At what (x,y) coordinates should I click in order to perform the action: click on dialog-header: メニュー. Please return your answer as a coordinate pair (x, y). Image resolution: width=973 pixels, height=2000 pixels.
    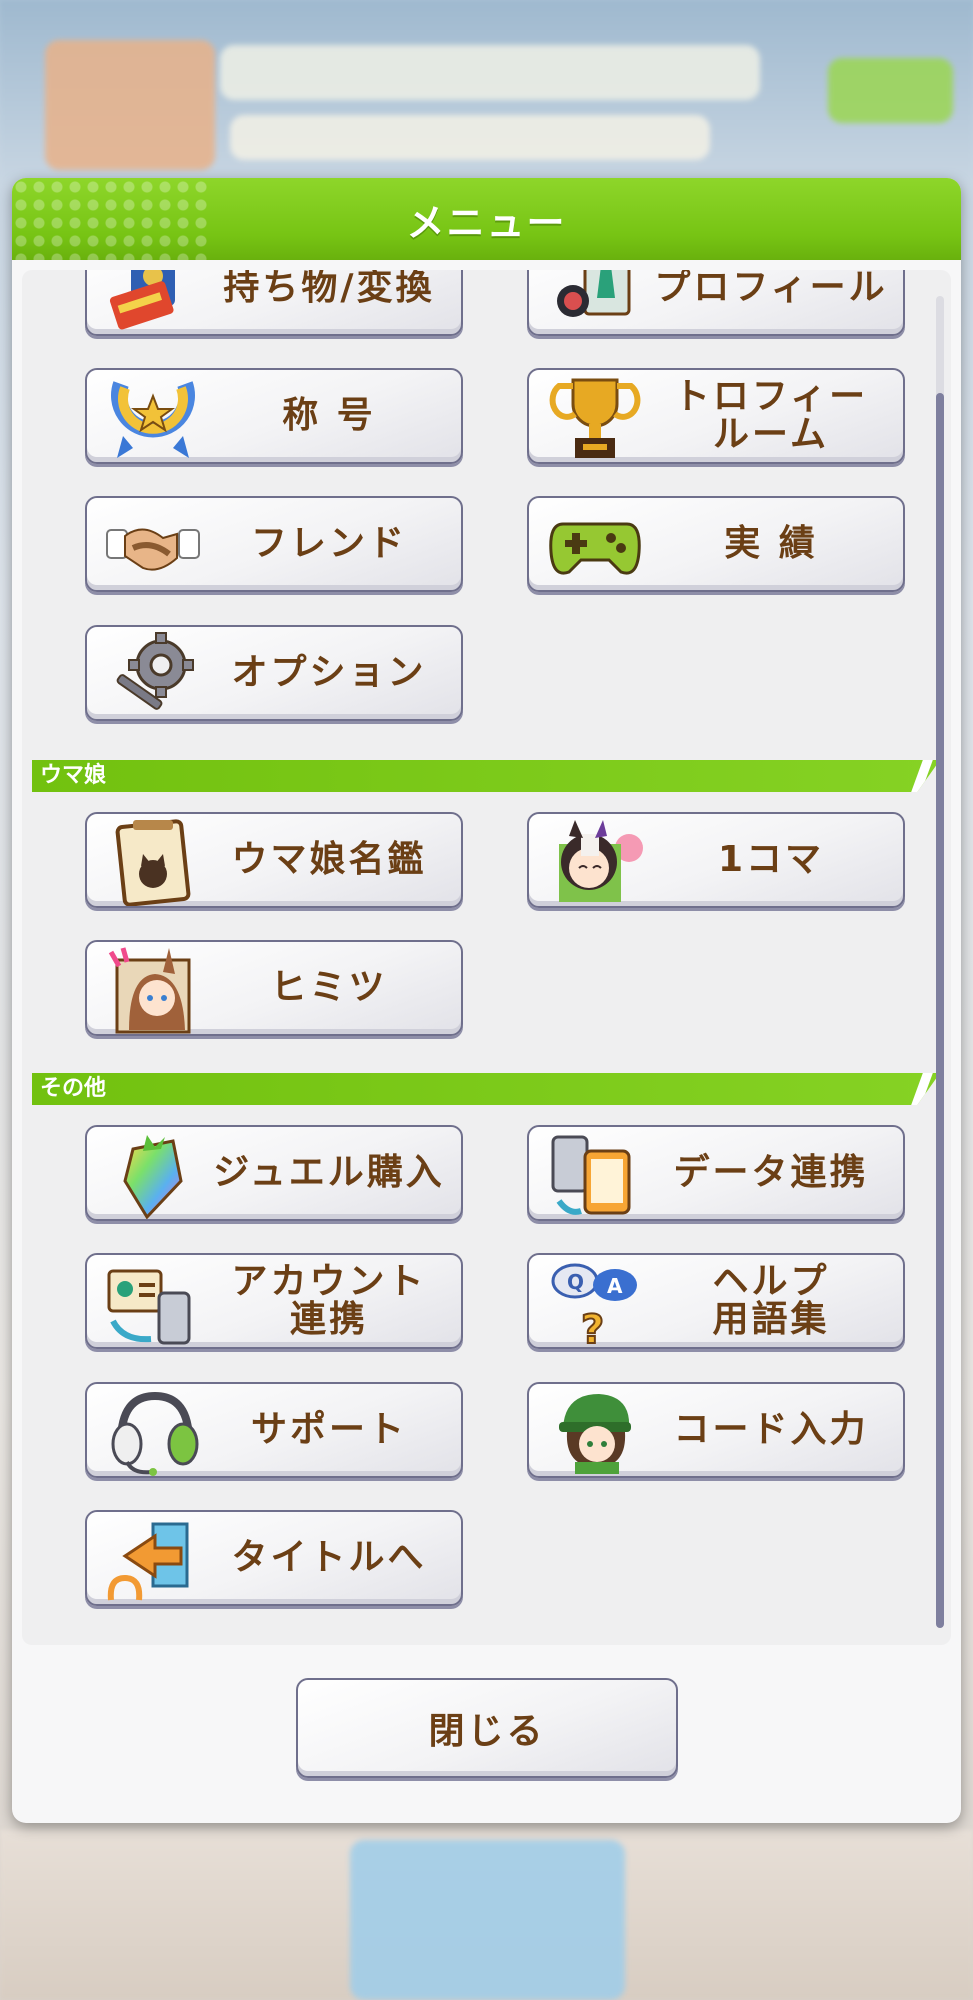
    Looking at the image, I should click on (486, 219).